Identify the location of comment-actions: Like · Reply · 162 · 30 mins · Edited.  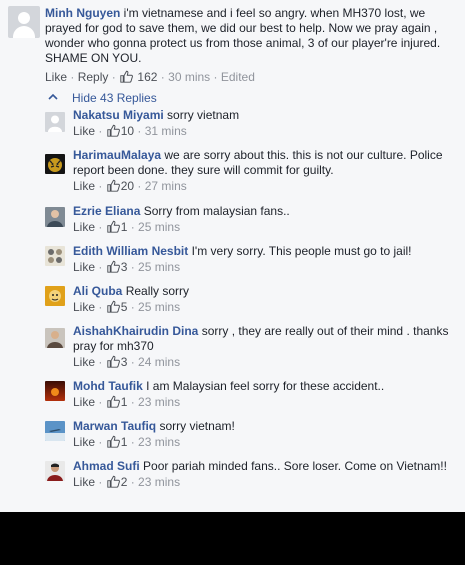
(150, 77).